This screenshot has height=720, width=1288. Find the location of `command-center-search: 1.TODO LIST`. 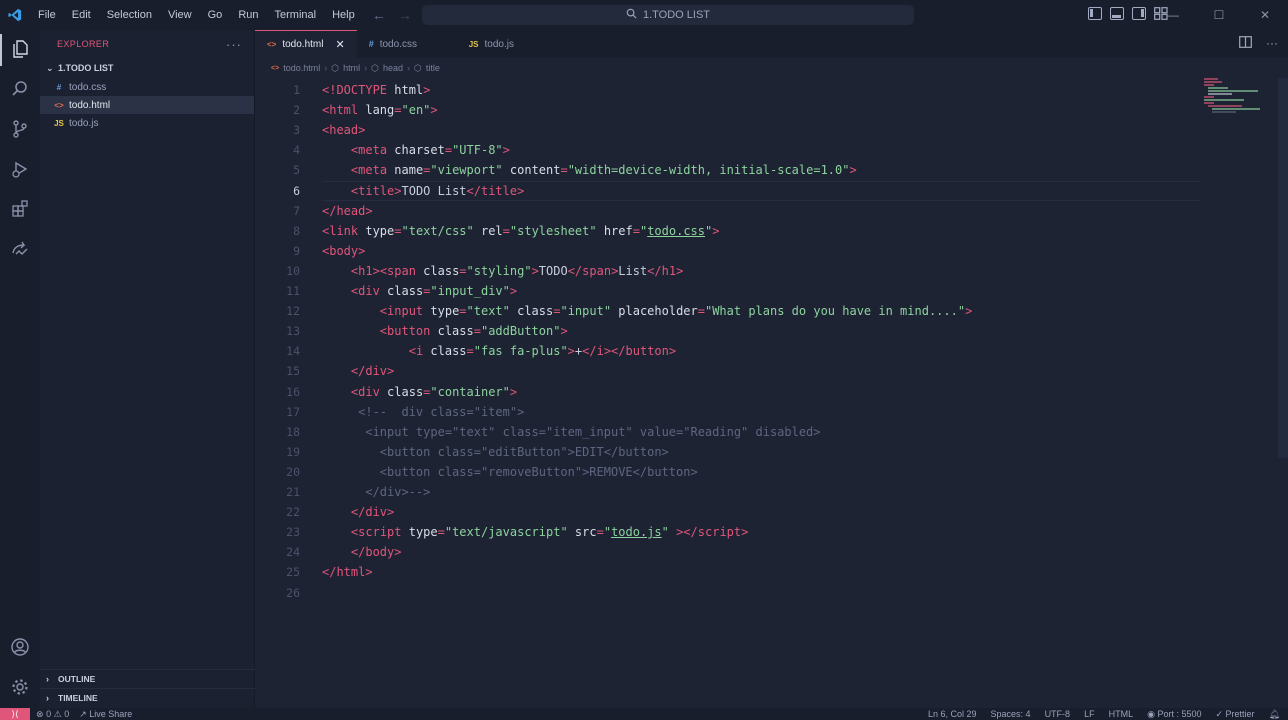

command-center-search: 1.TODO LIST is located at coordinates (668, 15).